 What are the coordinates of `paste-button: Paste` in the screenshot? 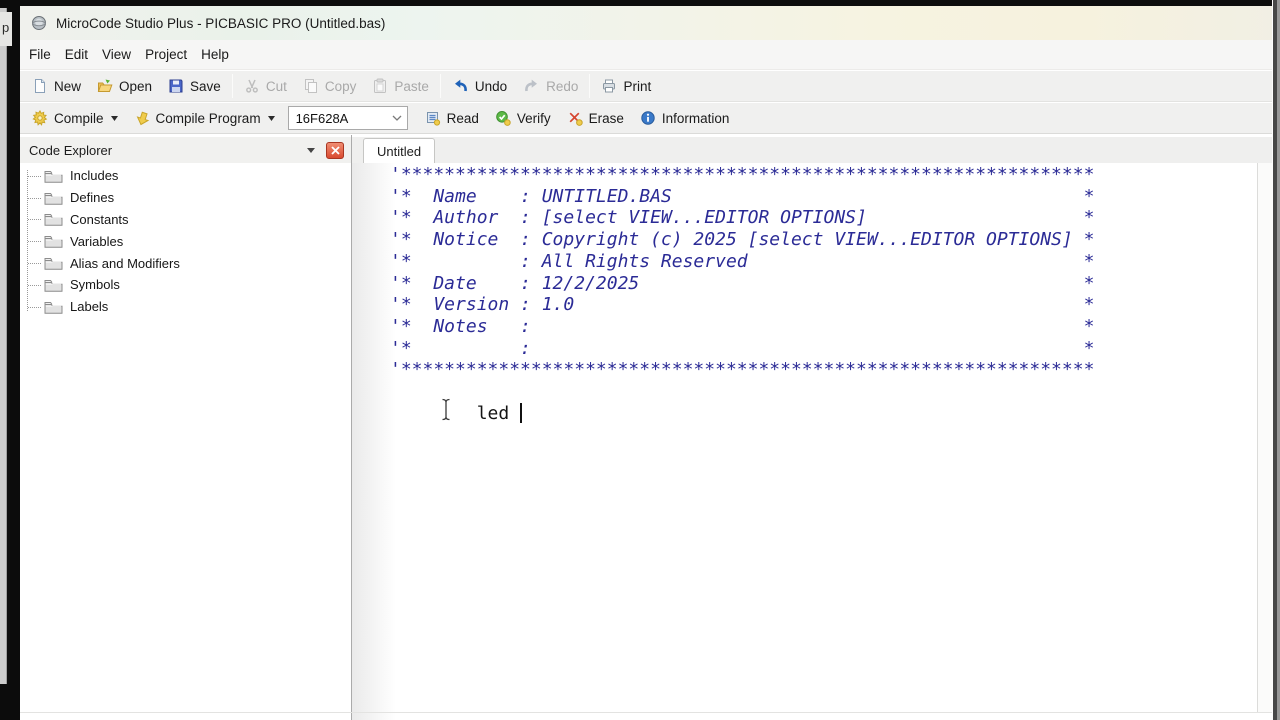 It's located at (400, 86).